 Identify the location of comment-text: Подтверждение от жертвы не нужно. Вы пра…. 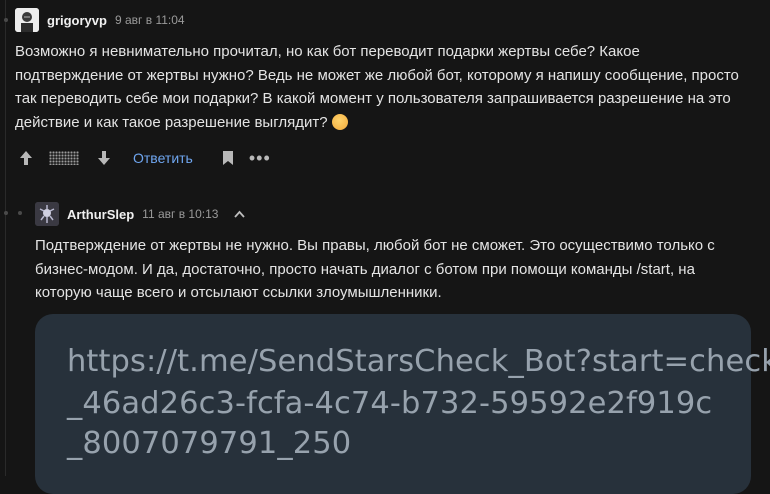
(375, 269).